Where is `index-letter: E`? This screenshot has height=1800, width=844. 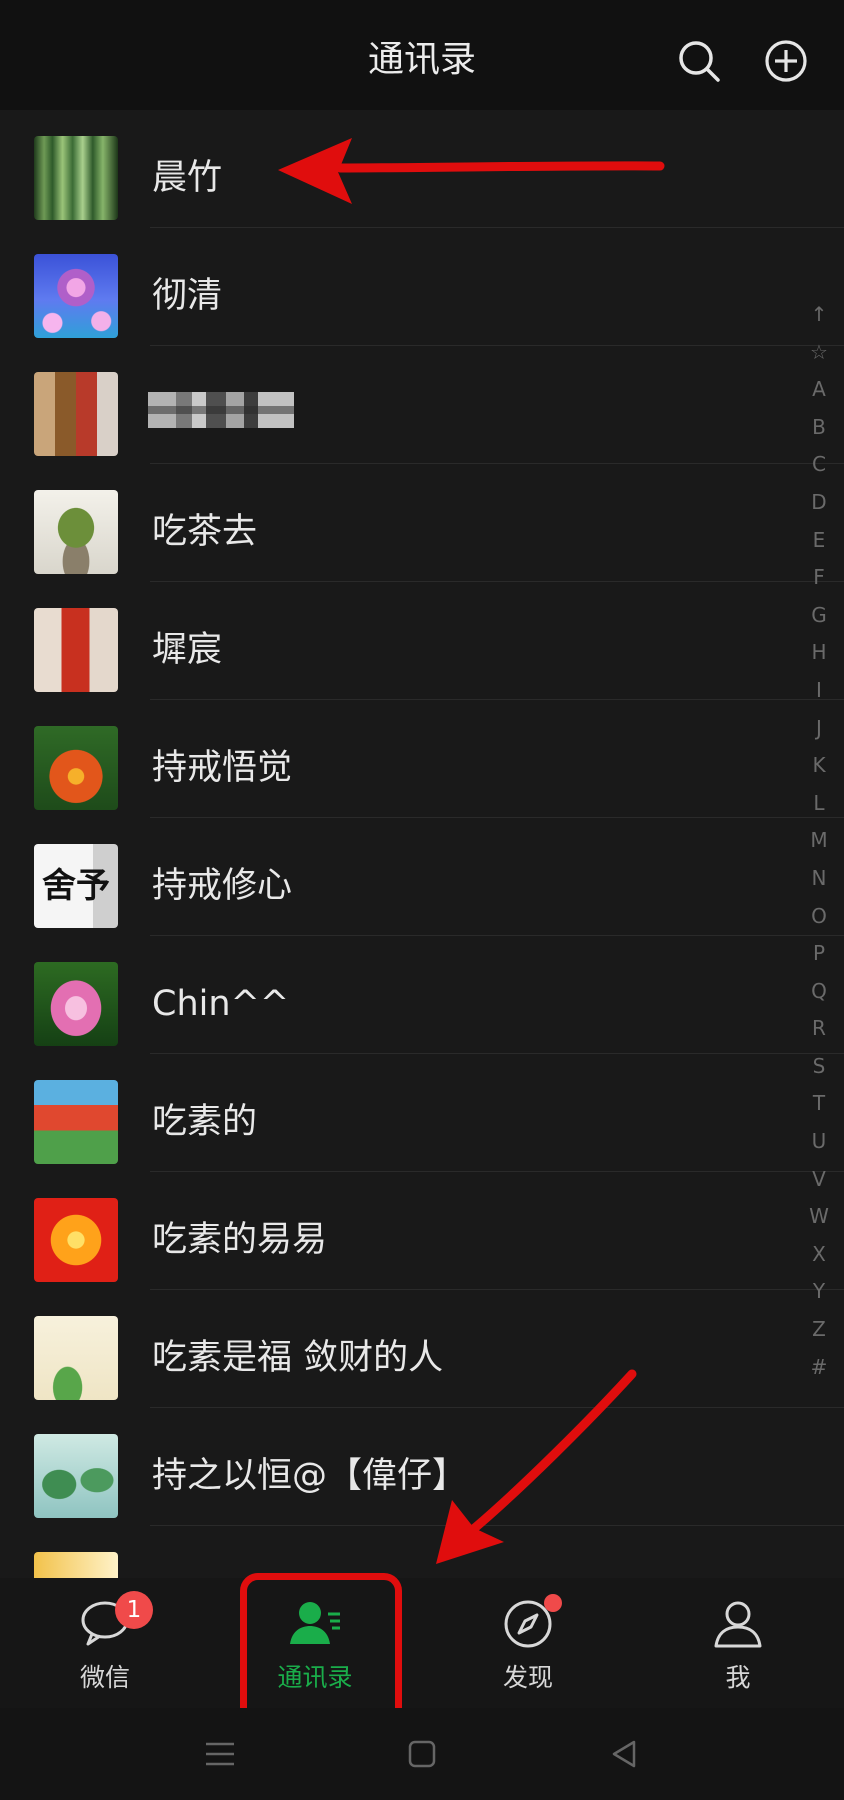 index-letter: E is located at coordinates (819, 541).